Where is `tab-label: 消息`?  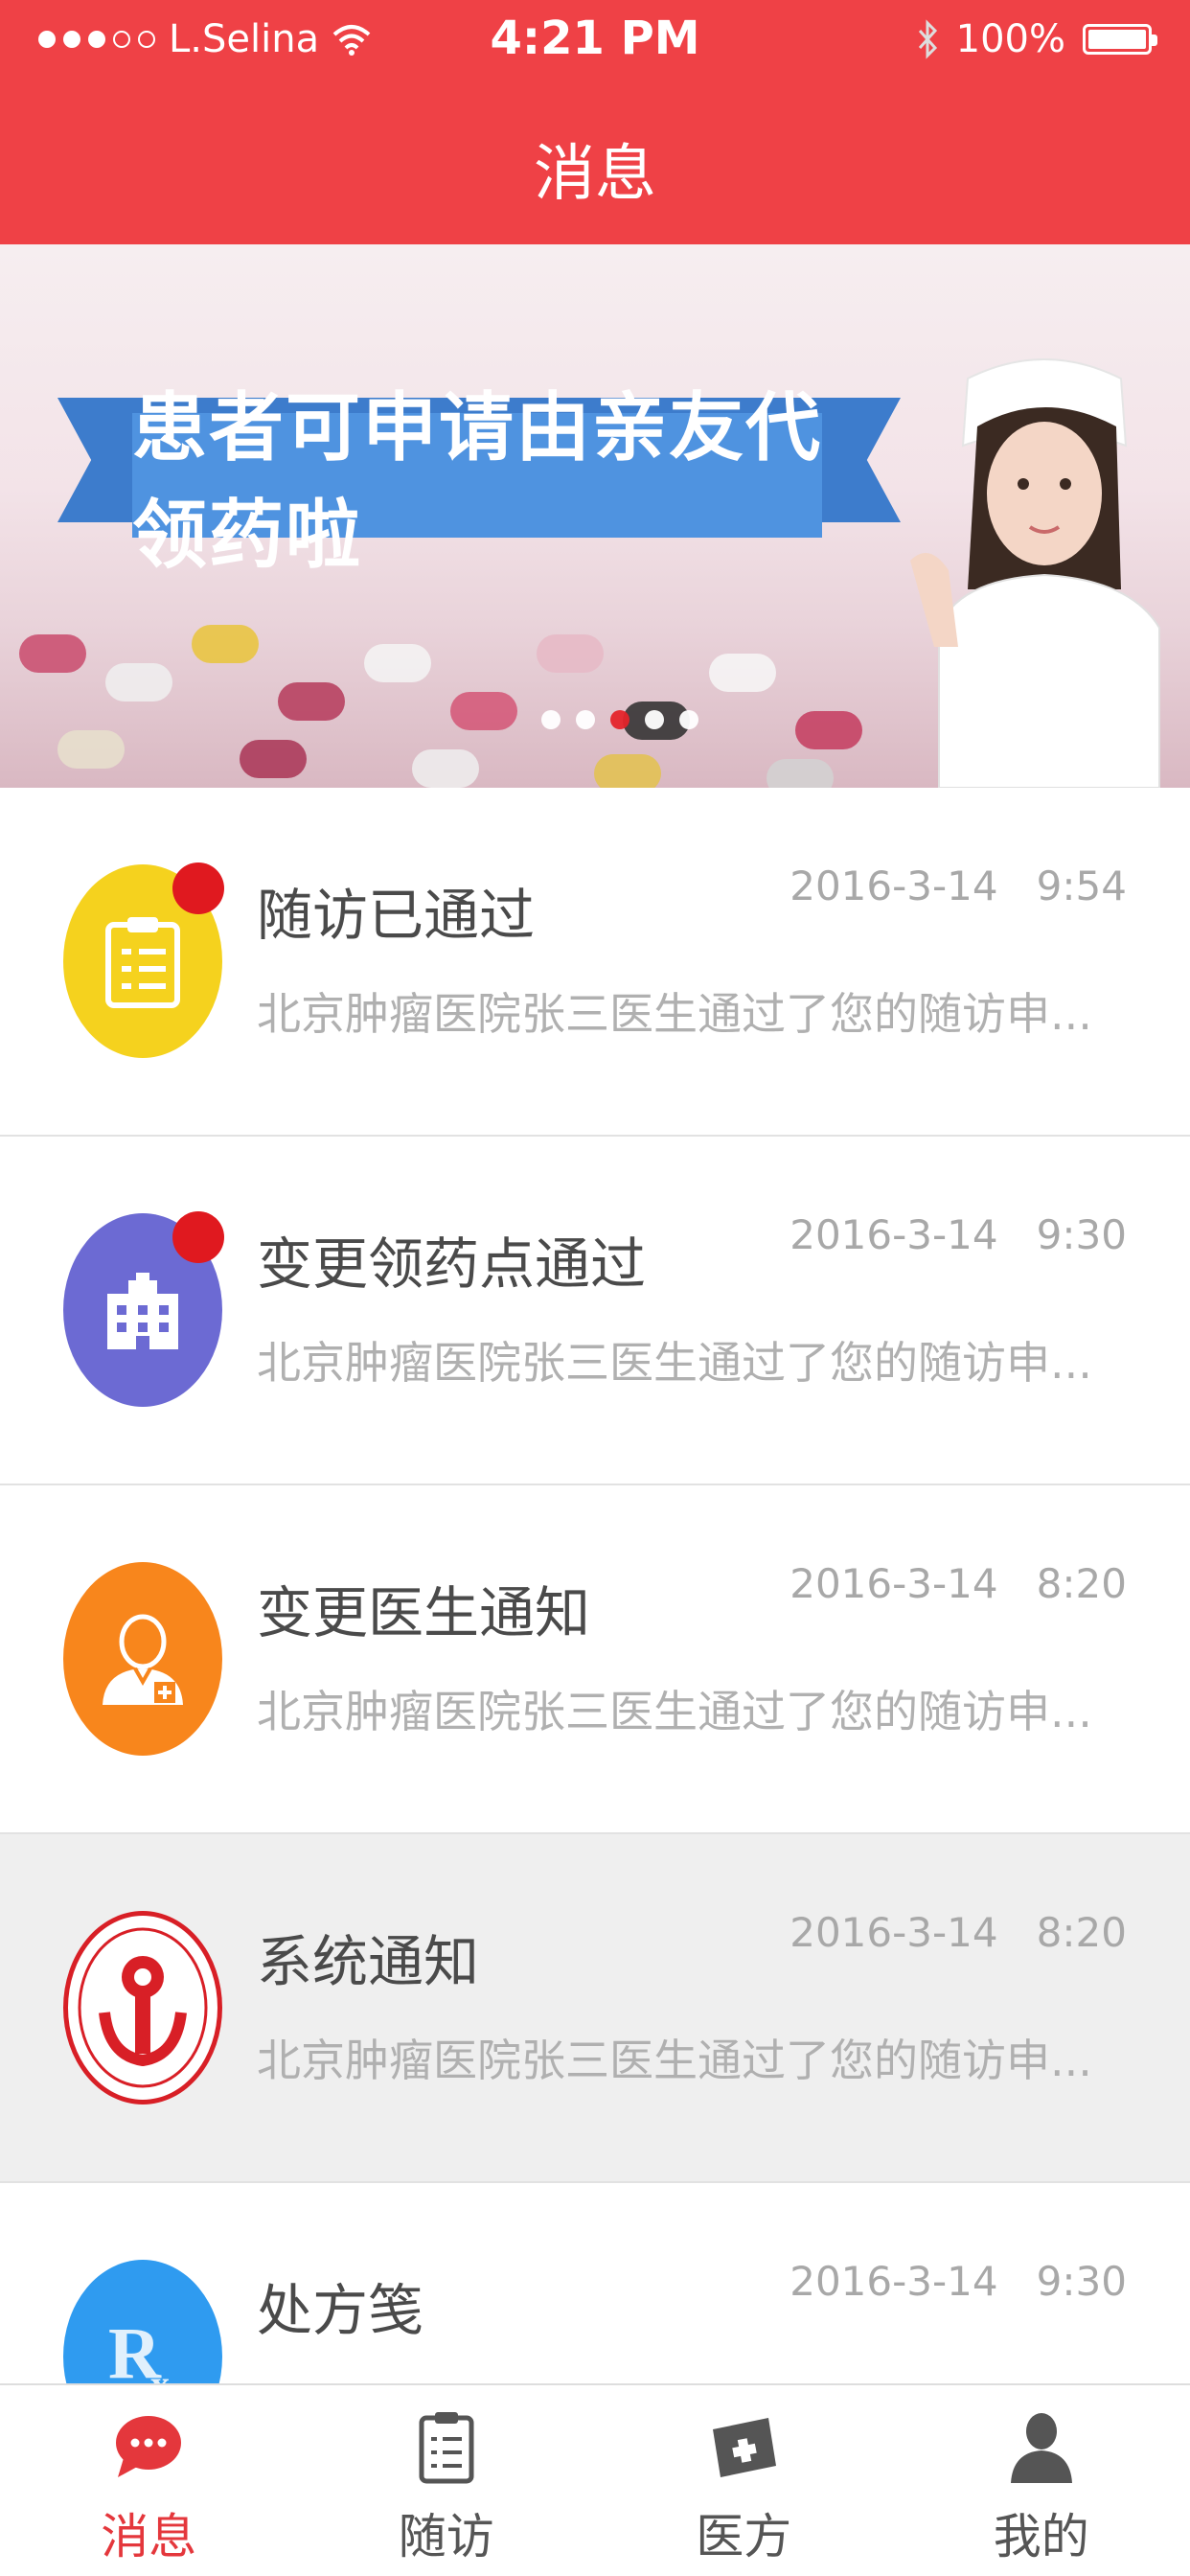 tab-label: 消息 is located at coordinates (149, 2536).